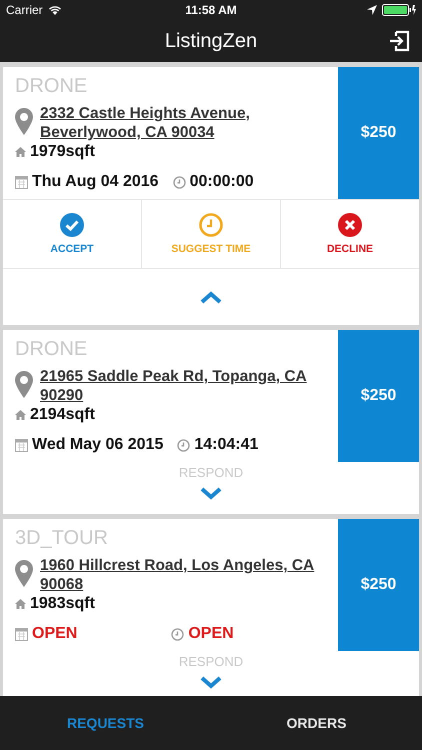  I want to click on date-text: OPEN, so click(55, 634).